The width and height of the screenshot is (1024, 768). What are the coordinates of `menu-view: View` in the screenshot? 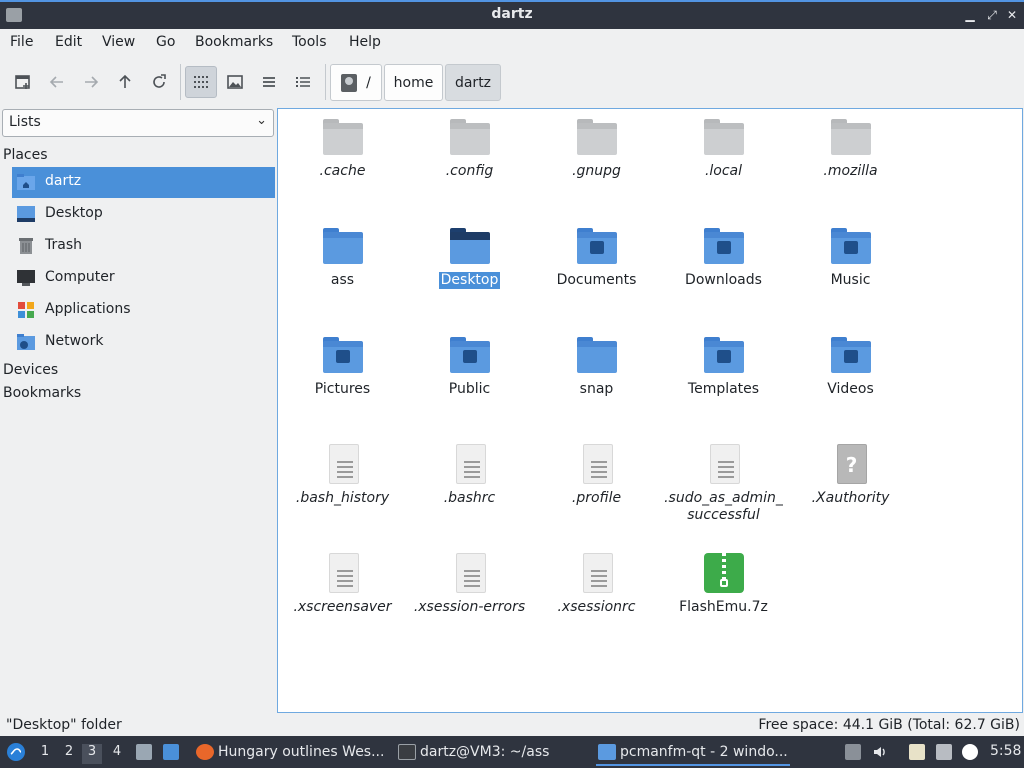 It's located at (118, 42).